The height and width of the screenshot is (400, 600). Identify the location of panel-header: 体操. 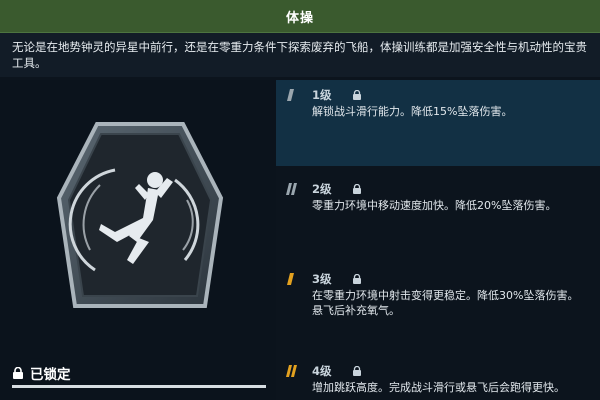
(300, 16).